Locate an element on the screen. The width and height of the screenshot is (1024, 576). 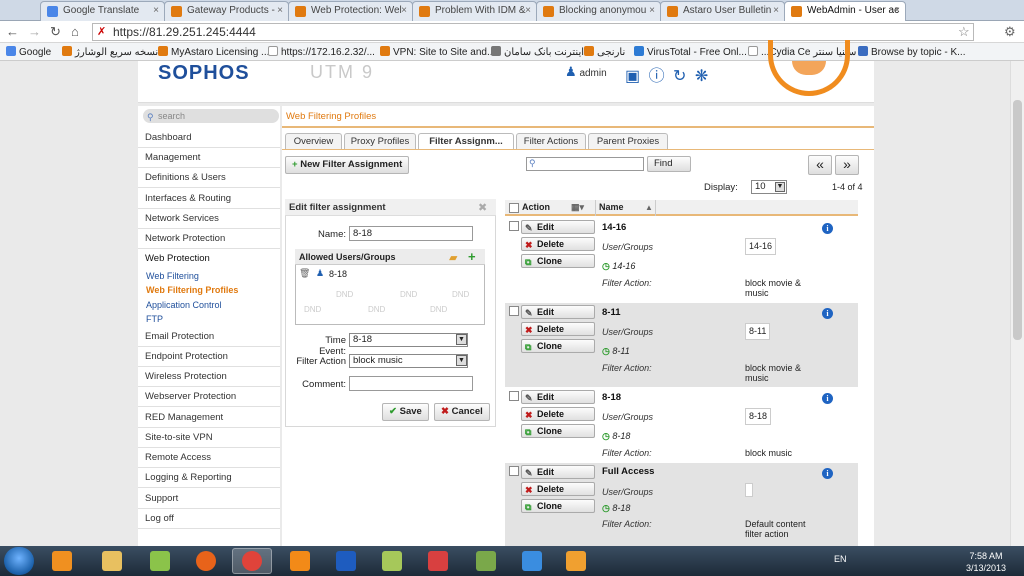
clock: 7:58 AM 3/13/2013 is located at coordinates (986, 562).